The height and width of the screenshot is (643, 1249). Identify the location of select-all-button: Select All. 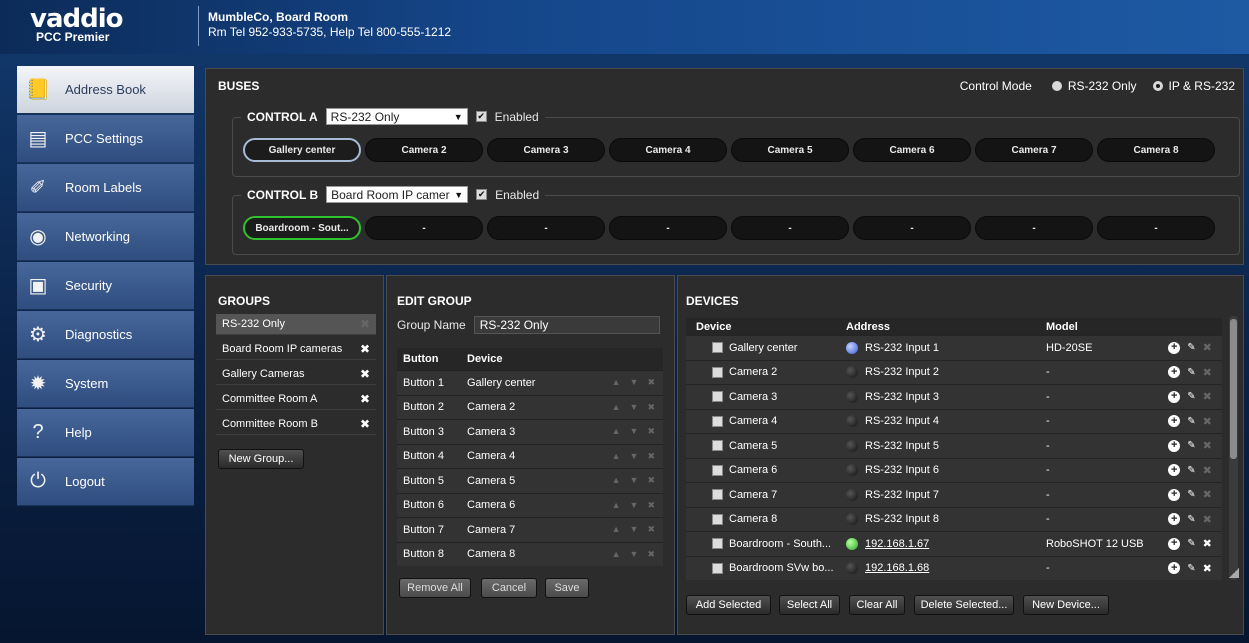
(809, 605).